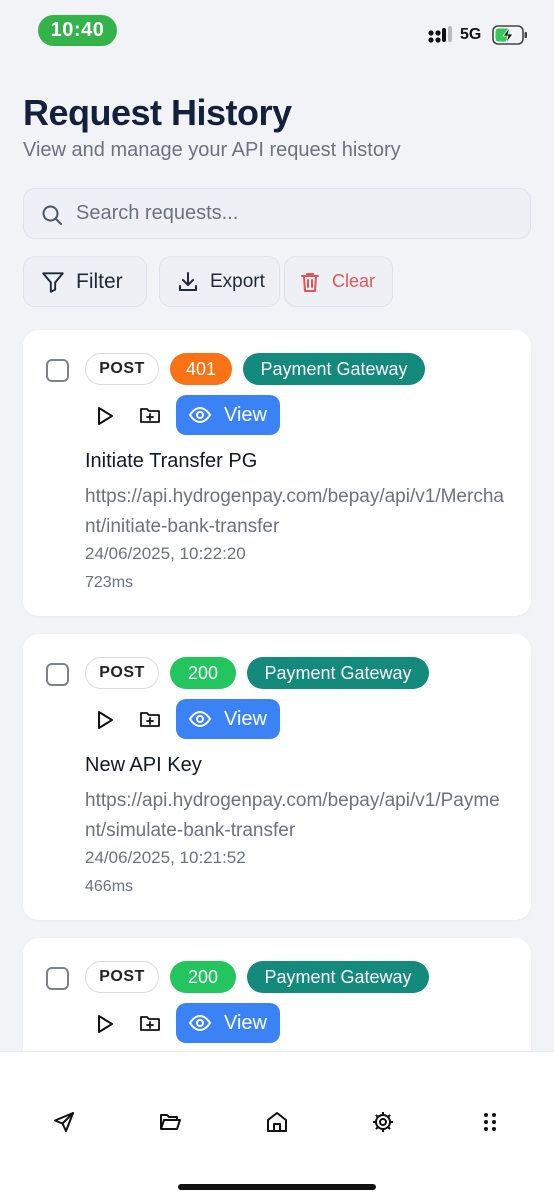 This screenshot has height=1200, width=554. I want to click on request-duration: 723ms, so click(109, 582).